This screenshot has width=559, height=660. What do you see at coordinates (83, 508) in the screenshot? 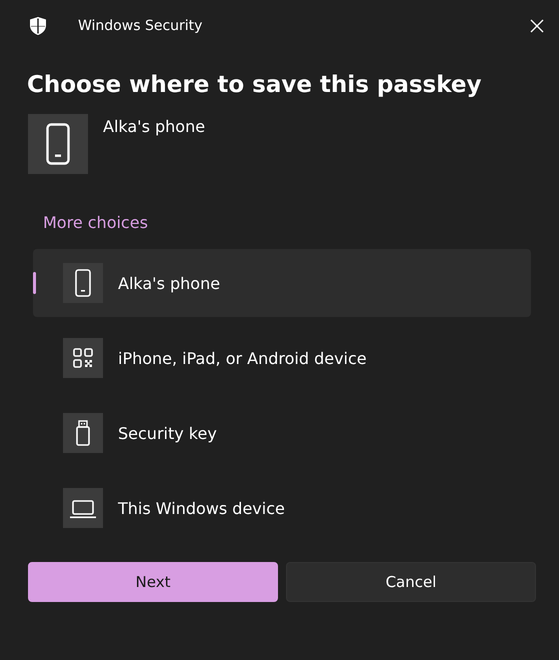
I see `laptop-icon` at bounding box center [83, 508].